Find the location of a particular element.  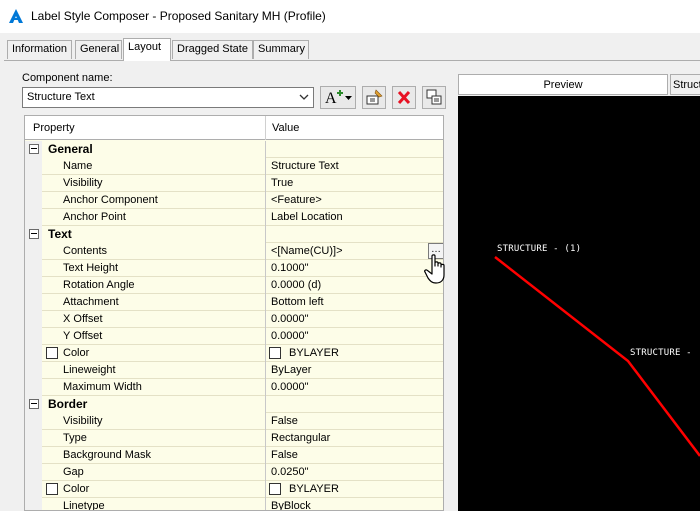

copy-component-button is located at coordinates (434, 97).